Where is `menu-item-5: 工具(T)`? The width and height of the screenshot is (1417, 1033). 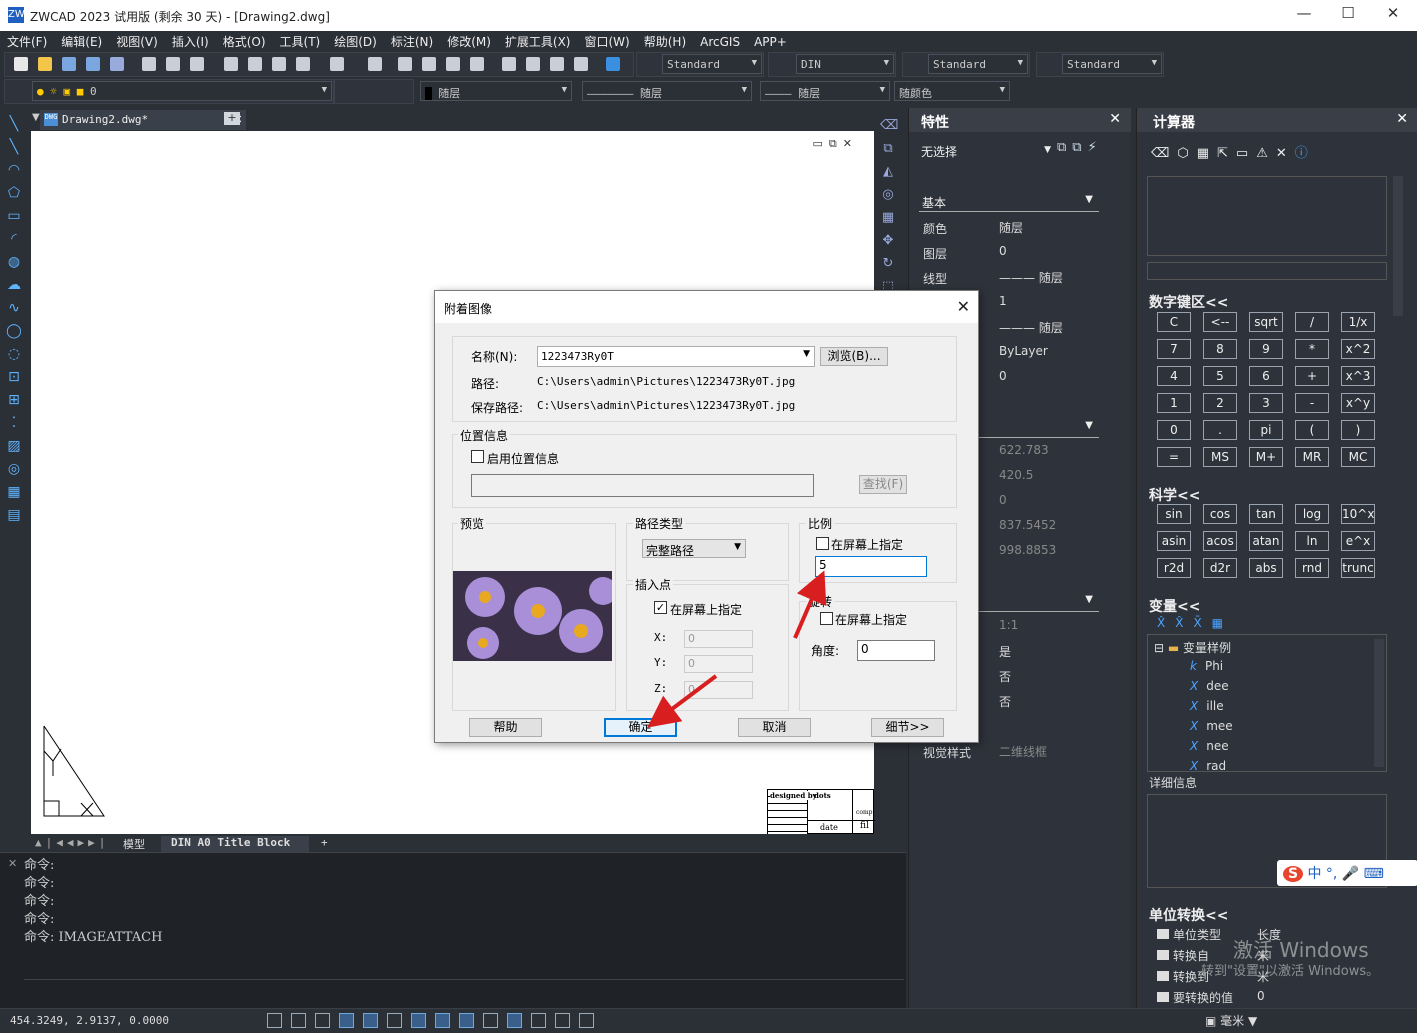
menu-item-5: 工具(T) is located at coordinates (300, 40).